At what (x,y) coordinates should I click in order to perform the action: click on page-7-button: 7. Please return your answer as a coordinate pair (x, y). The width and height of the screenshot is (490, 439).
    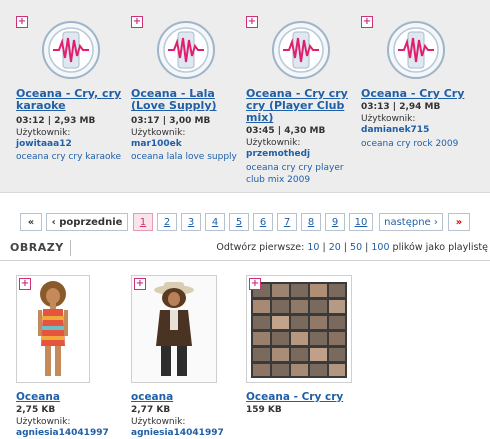
    Looking at the image, I should click on (287, 222).